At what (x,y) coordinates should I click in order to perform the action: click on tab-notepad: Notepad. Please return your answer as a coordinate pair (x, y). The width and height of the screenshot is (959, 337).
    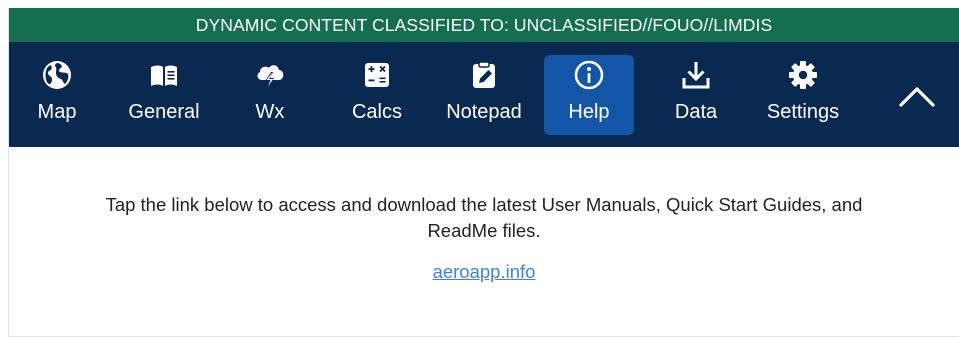
    Looking at the image, I should click on (484, 95).